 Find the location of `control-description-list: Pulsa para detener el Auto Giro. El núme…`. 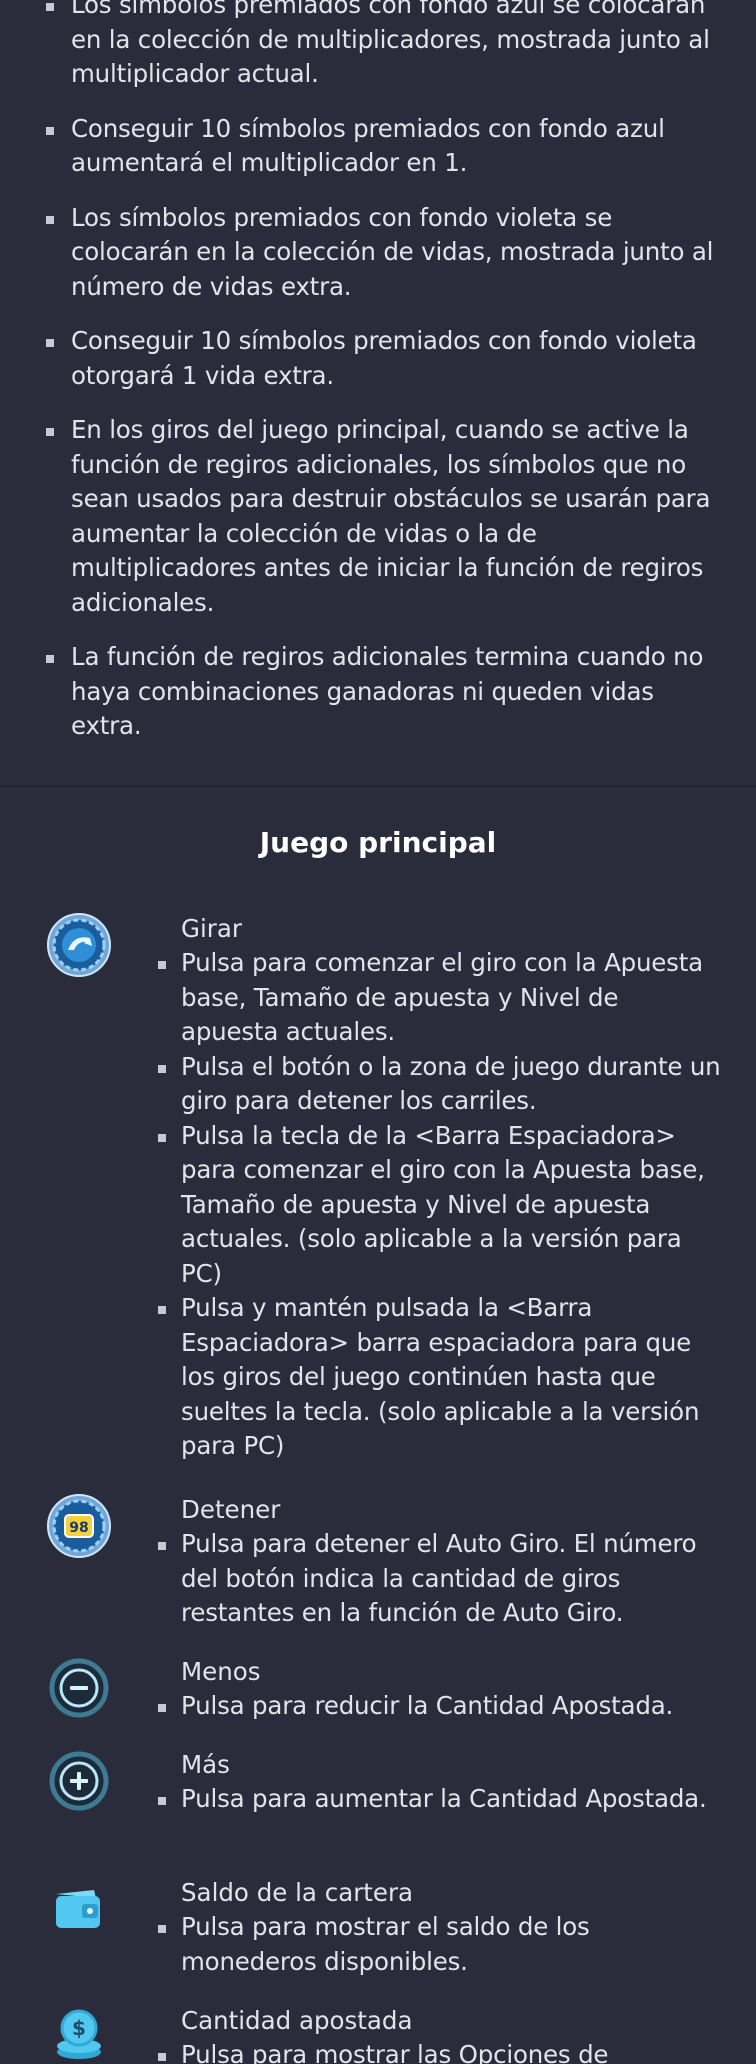

control-description-list: Pulsa para detener el Auto Giro. El núme… is located at coordinates (439, 1579).